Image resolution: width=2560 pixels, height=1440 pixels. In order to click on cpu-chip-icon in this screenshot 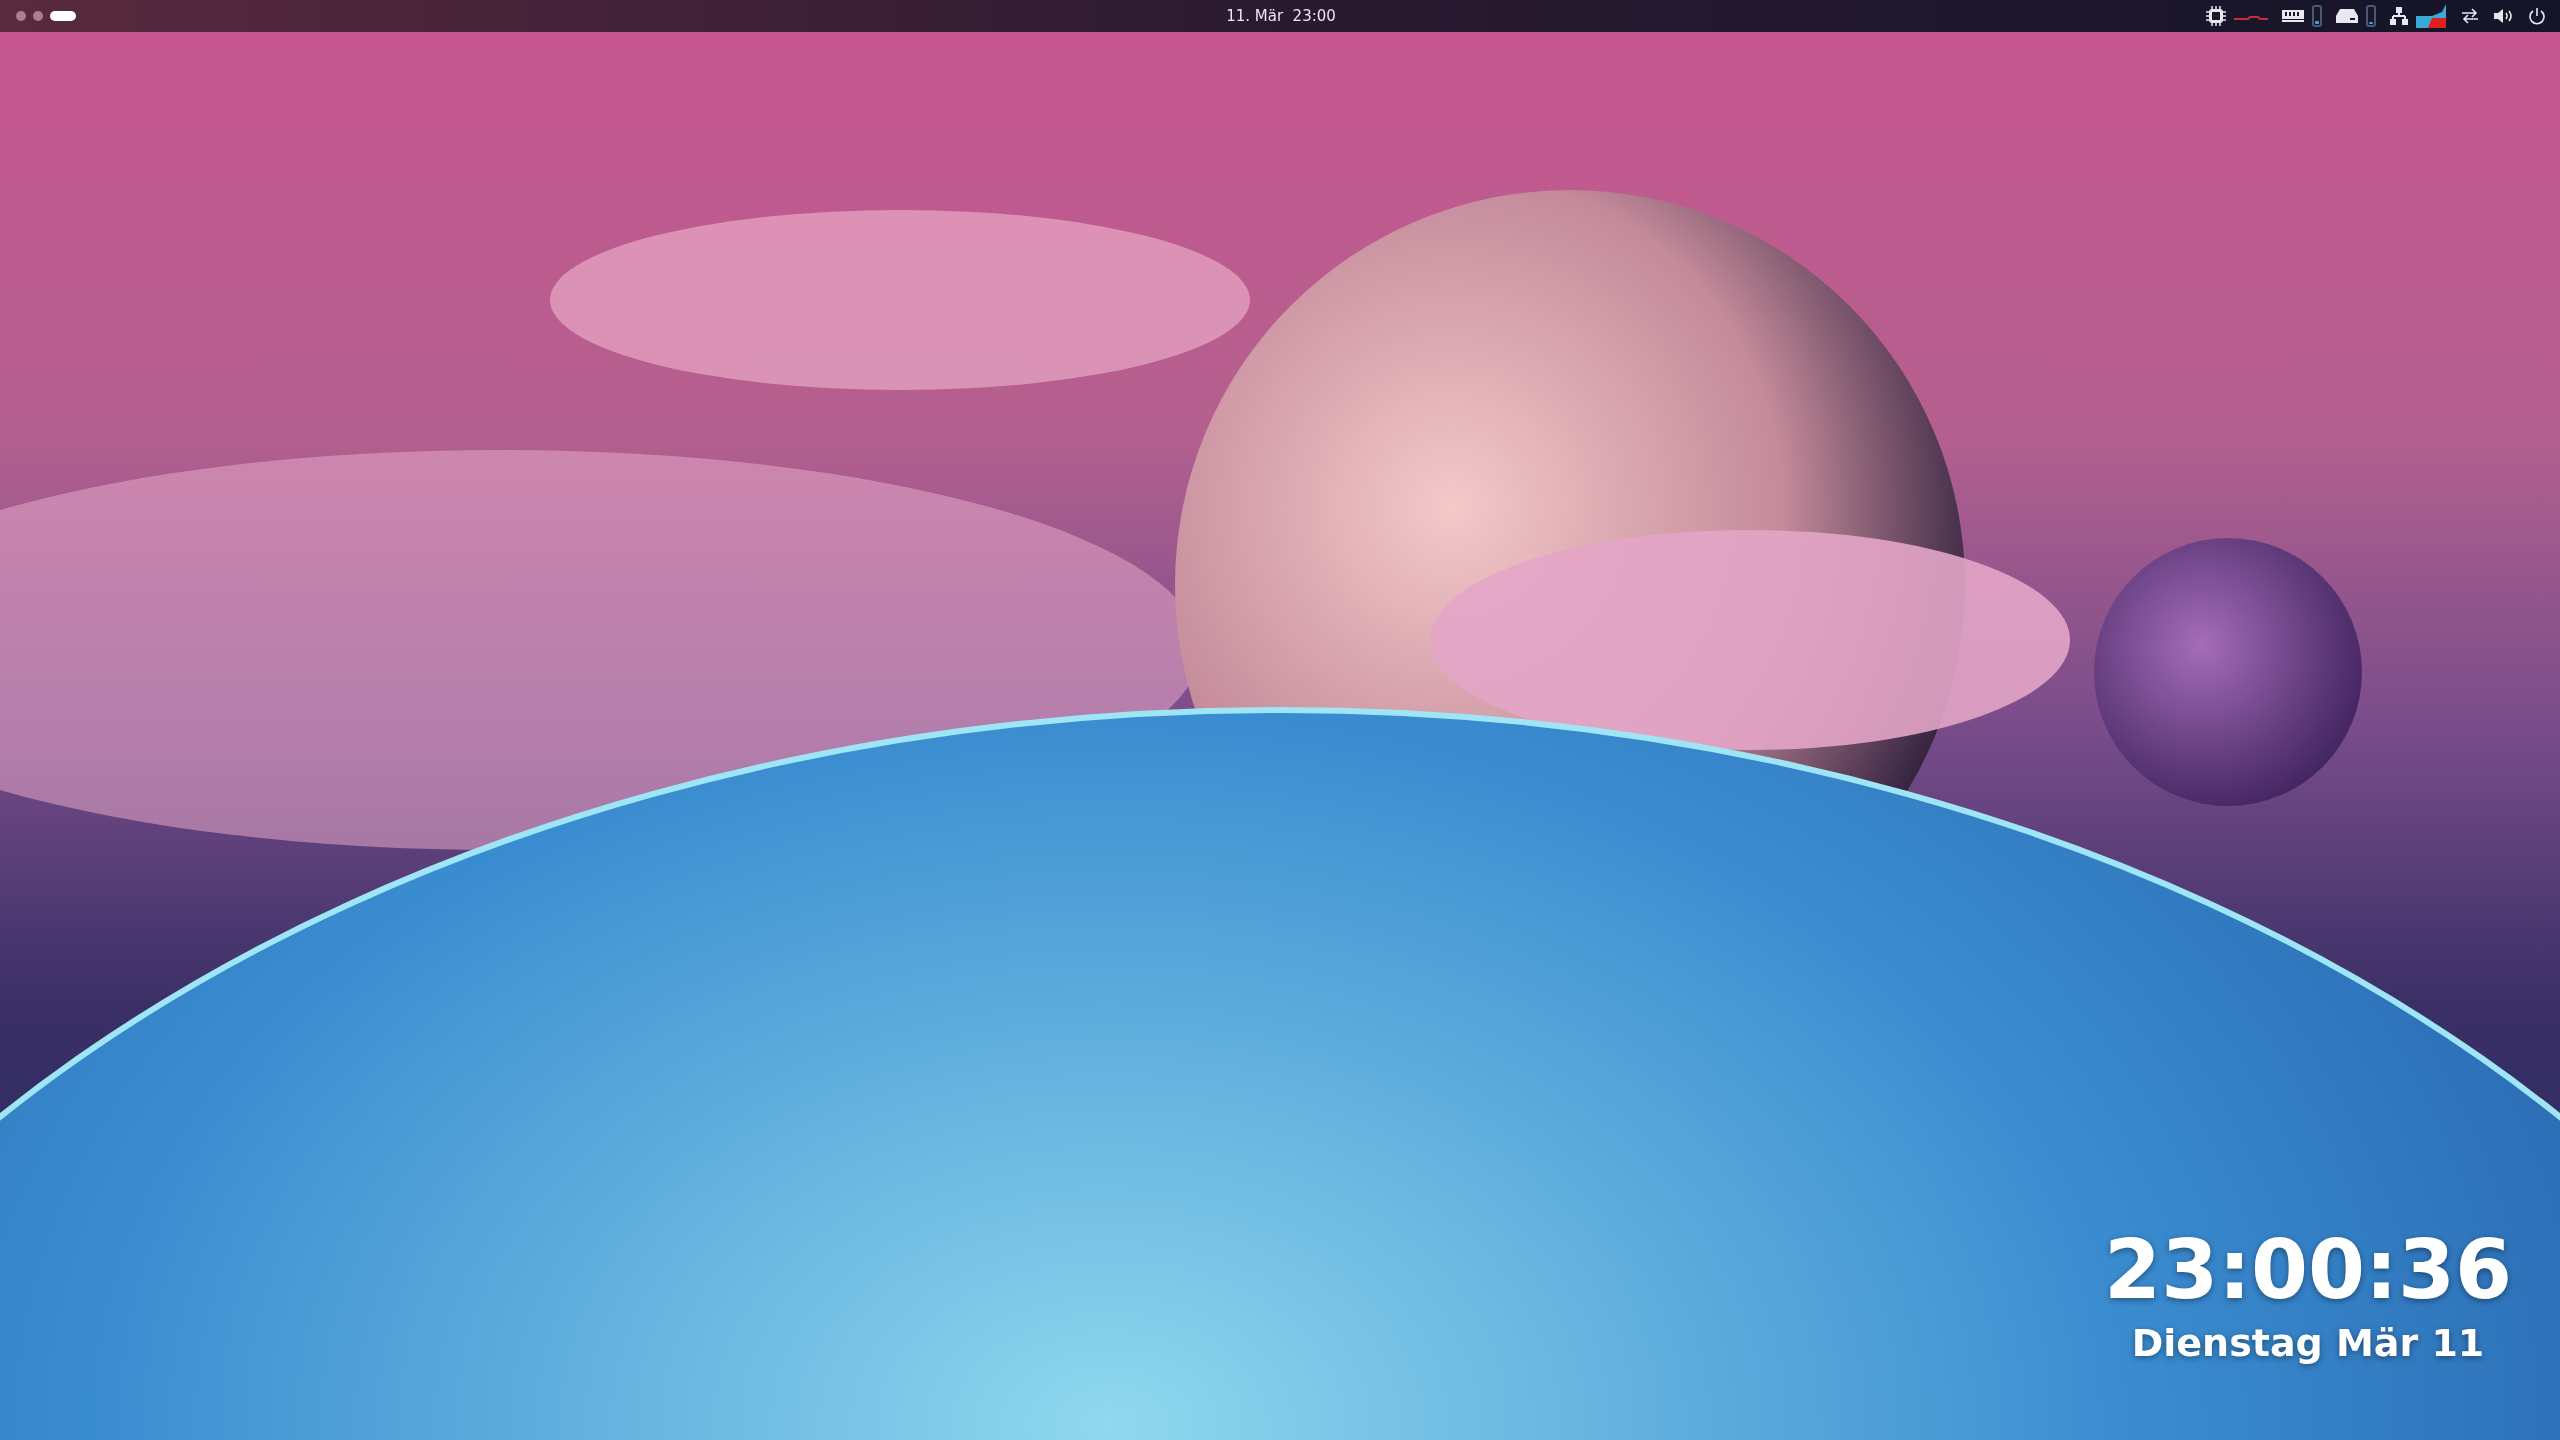, I will do `click(2216, 16)`.